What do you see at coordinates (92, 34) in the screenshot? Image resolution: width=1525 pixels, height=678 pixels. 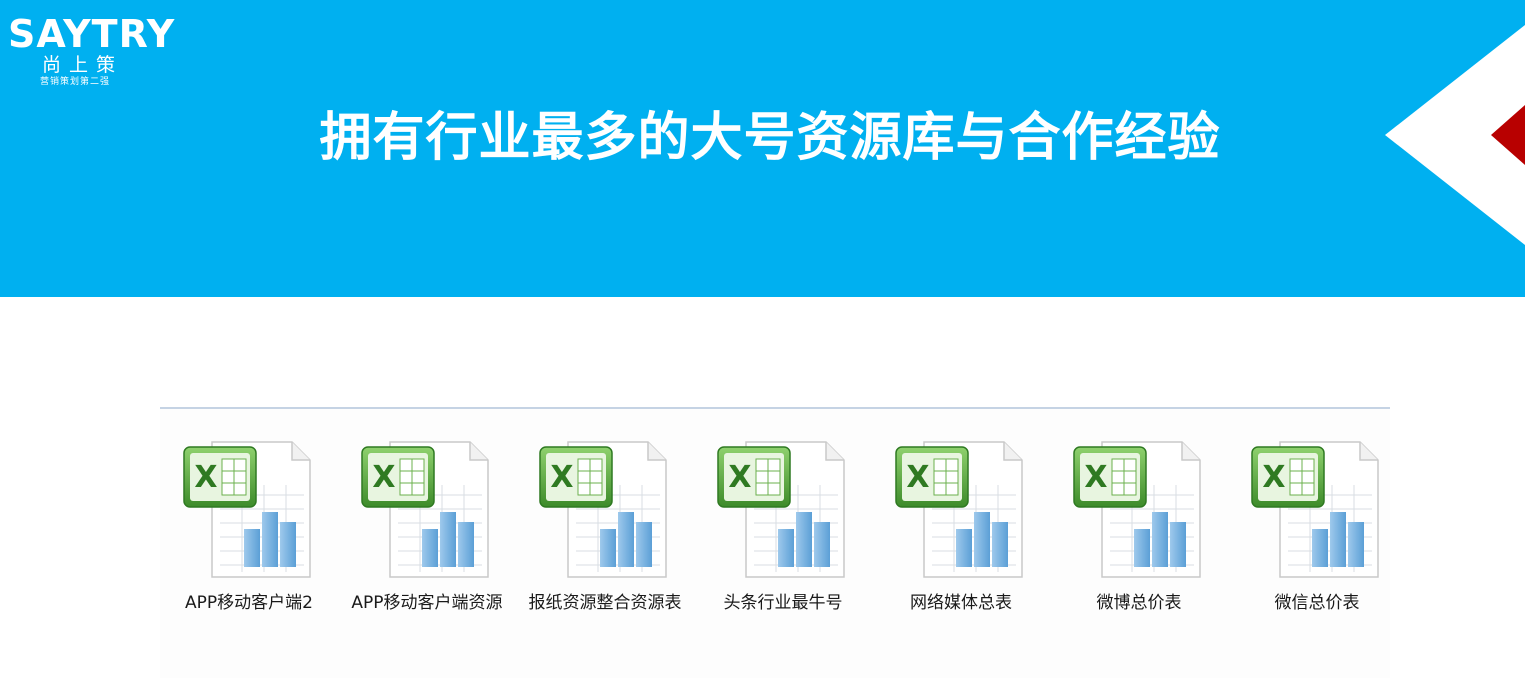 I see `logo-brand: SAYTRY` at bounding box center [92, 34].